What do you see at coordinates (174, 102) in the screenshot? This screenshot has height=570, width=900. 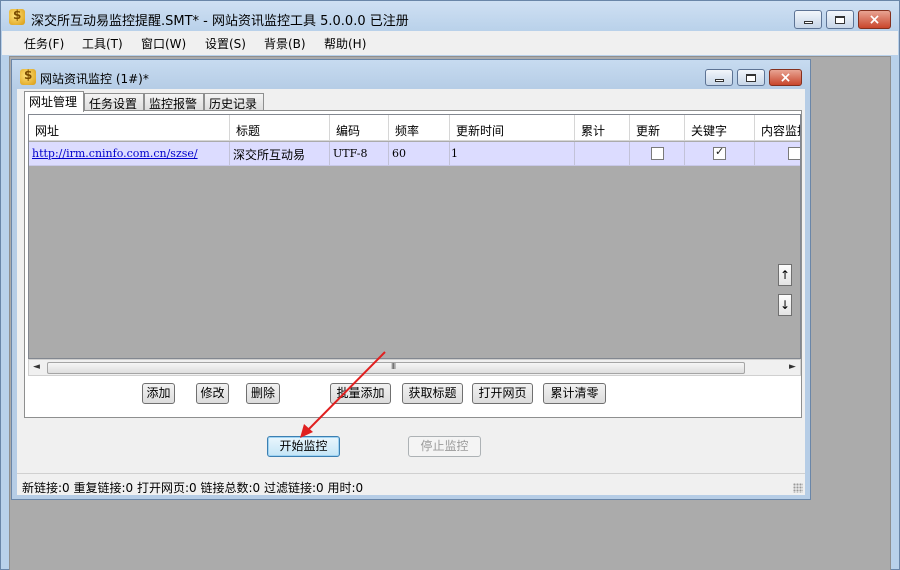 I see `tab-monitor-alarm: 监控报警` at bounding box center [174, 102].